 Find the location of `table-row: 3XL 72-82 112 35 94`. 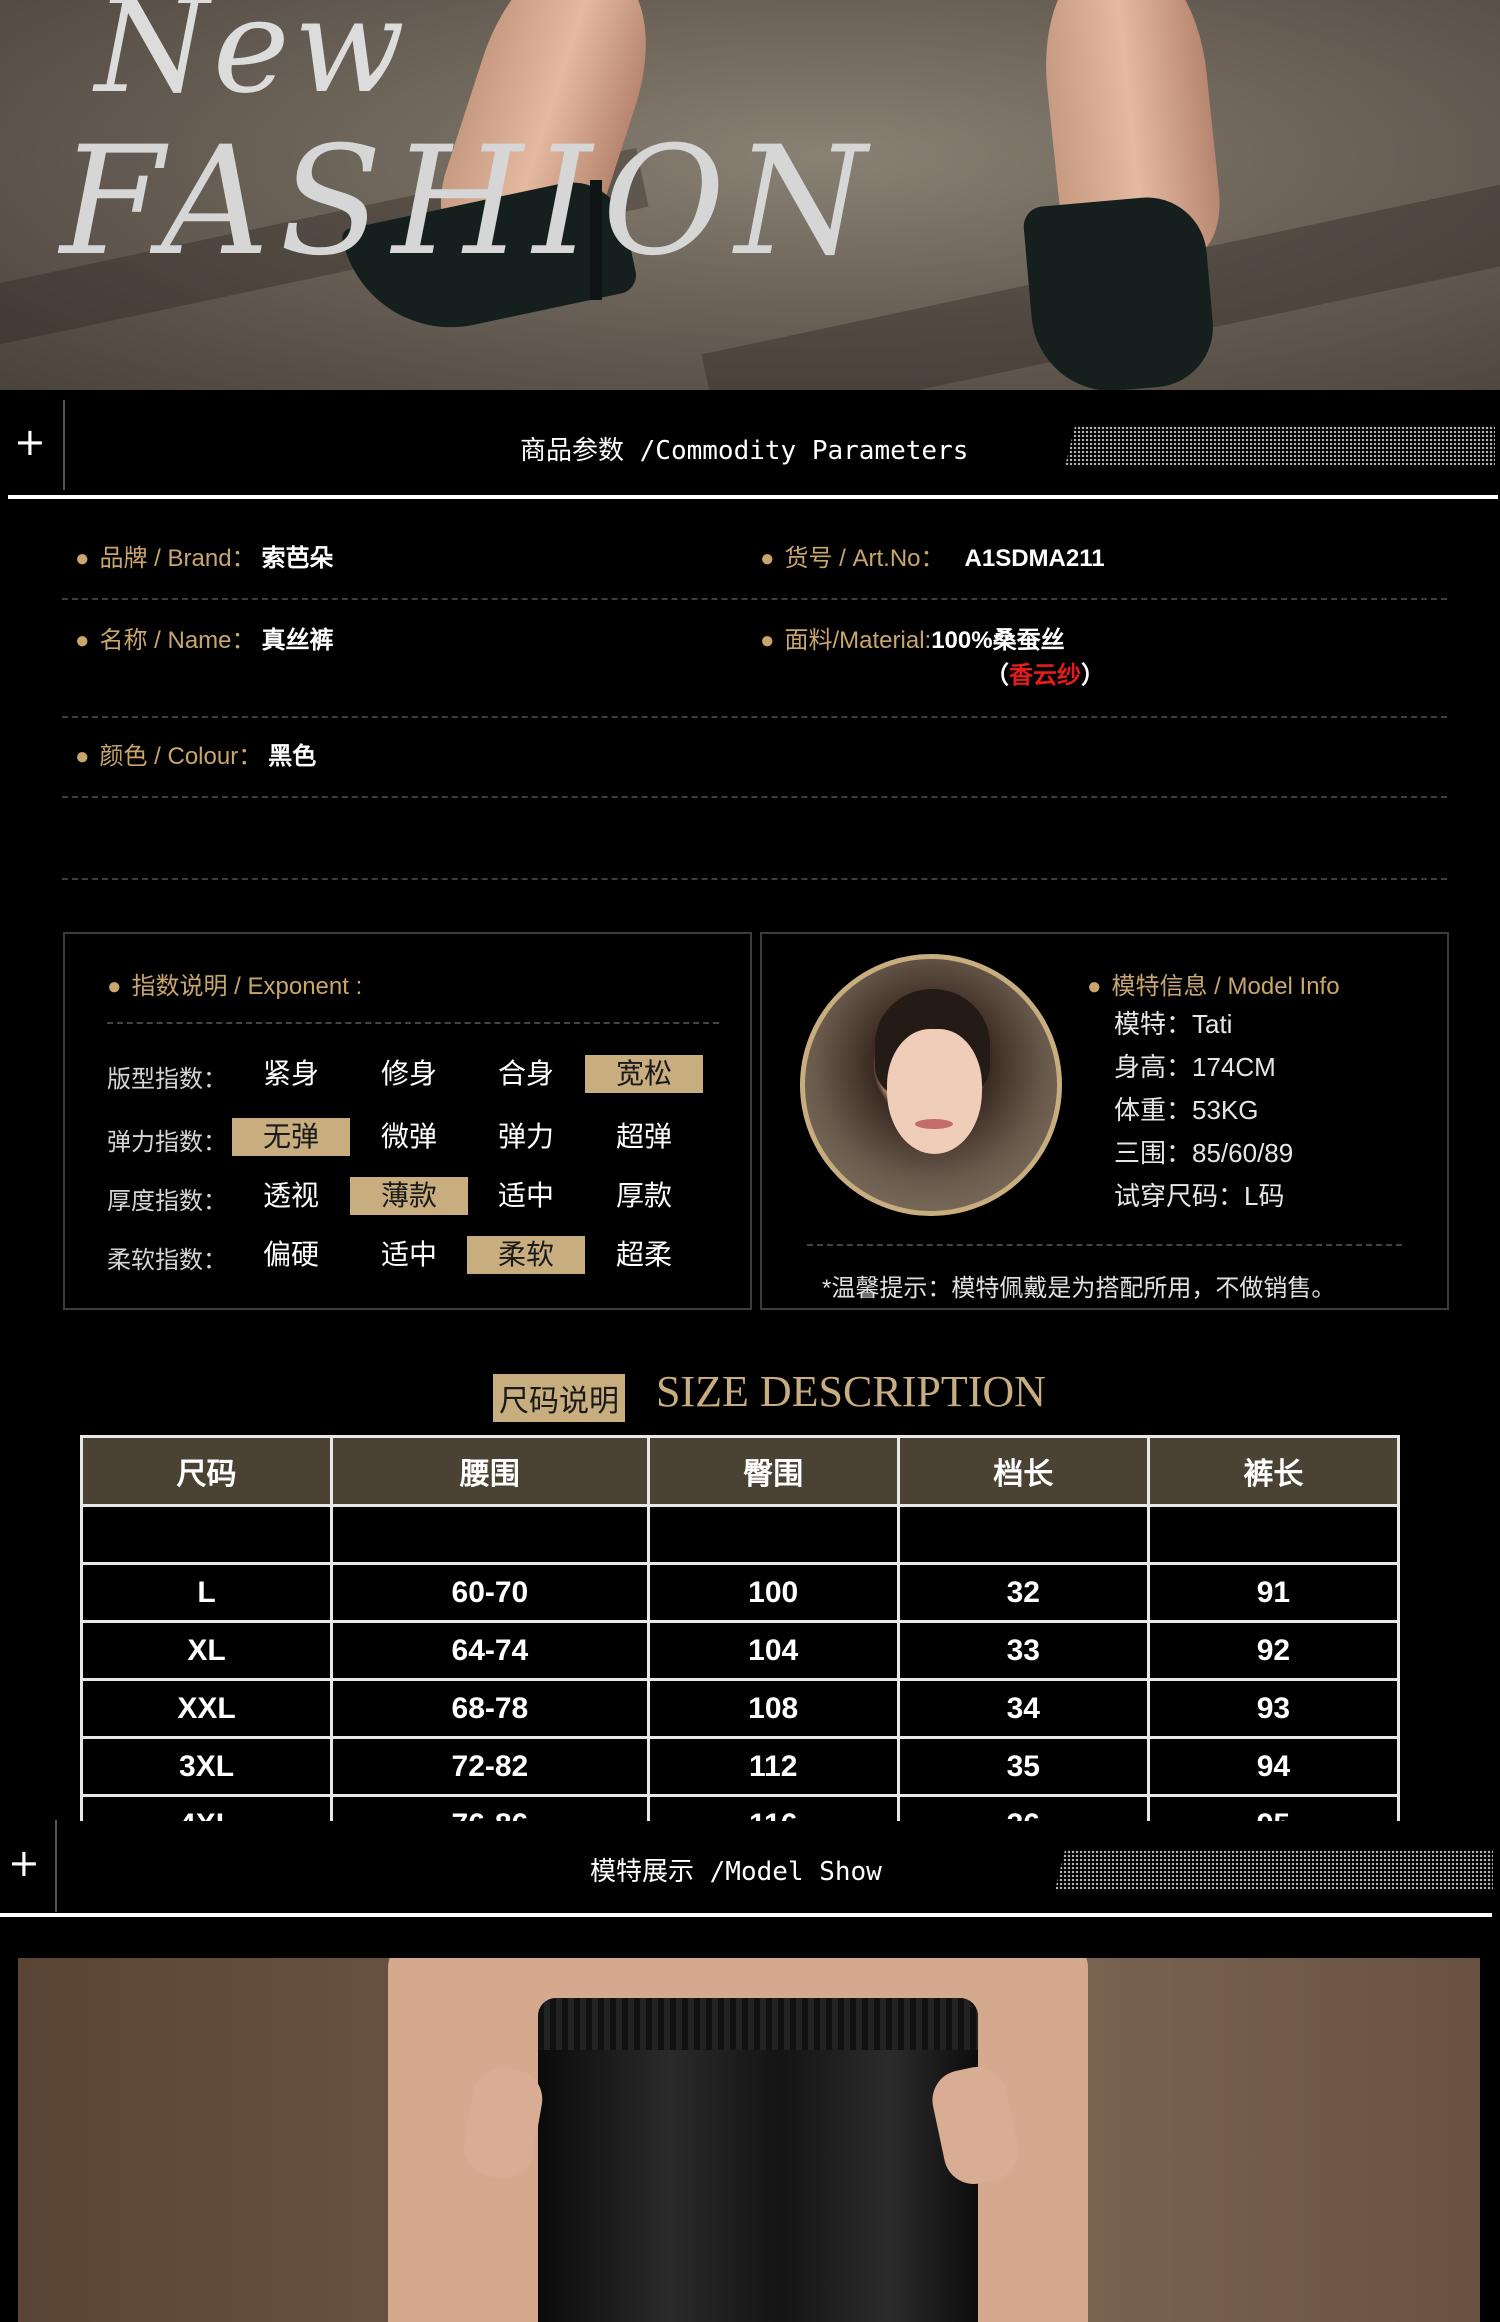

table-row: 3XL 72-82 112 35 94 is located at coordinates (740, 1766).